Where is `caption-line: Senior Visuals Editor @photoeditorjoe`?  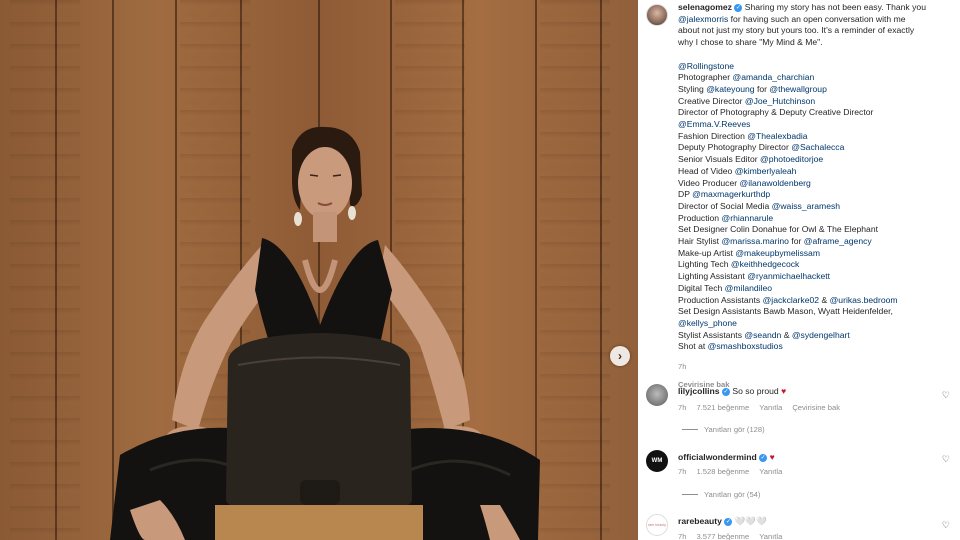 caption-line: Senior Visuals Editor @photoeditorjoe is located at coordinates (817, 160).